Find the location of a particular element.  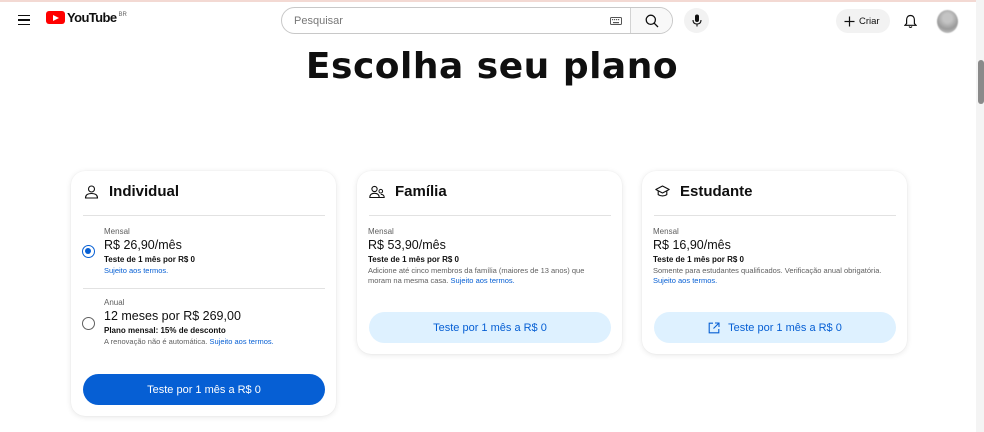

search-button is located at coordinates (651, 20).